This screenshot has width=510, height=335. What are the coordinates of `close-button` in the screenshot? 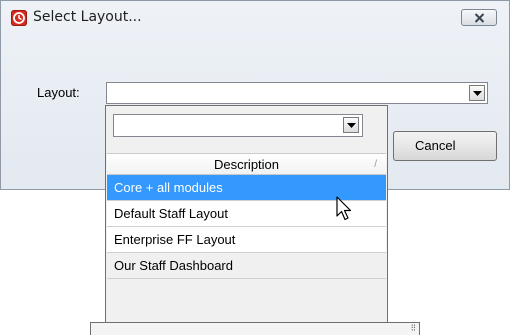 It's located at (479, 17).